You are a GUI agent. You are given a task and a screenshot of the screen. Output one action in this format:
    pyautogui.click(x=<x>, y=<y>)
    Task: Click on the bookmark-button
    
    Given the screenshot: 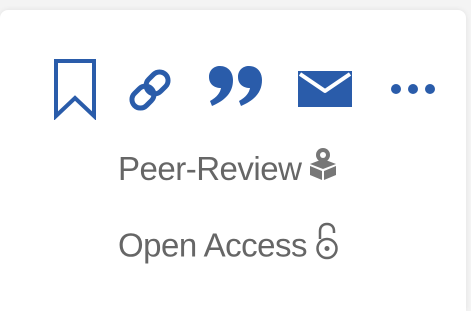 What is the action you would take?
    pyautogui.click(x=75, y=89)
    